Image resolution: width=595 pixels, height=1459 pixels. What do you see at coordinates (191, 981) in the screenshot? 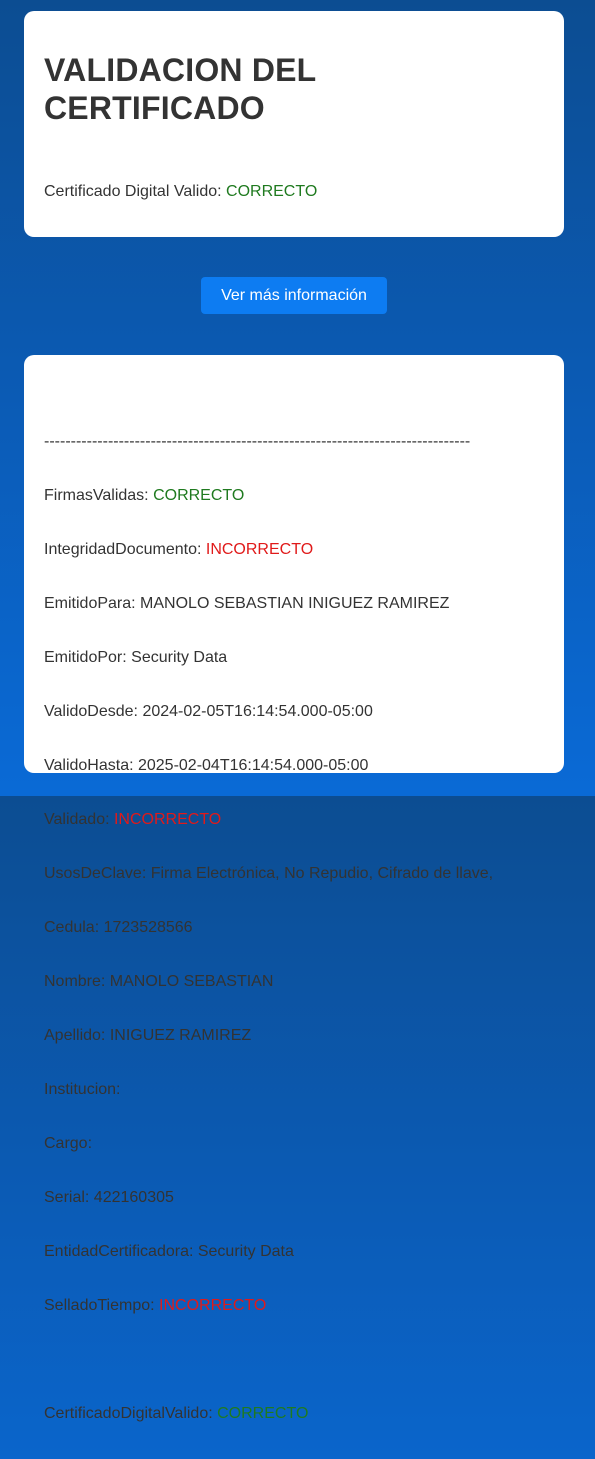
I see `detail-value: MANOLO SEBASTIAN` at bounding box center [191, 981].